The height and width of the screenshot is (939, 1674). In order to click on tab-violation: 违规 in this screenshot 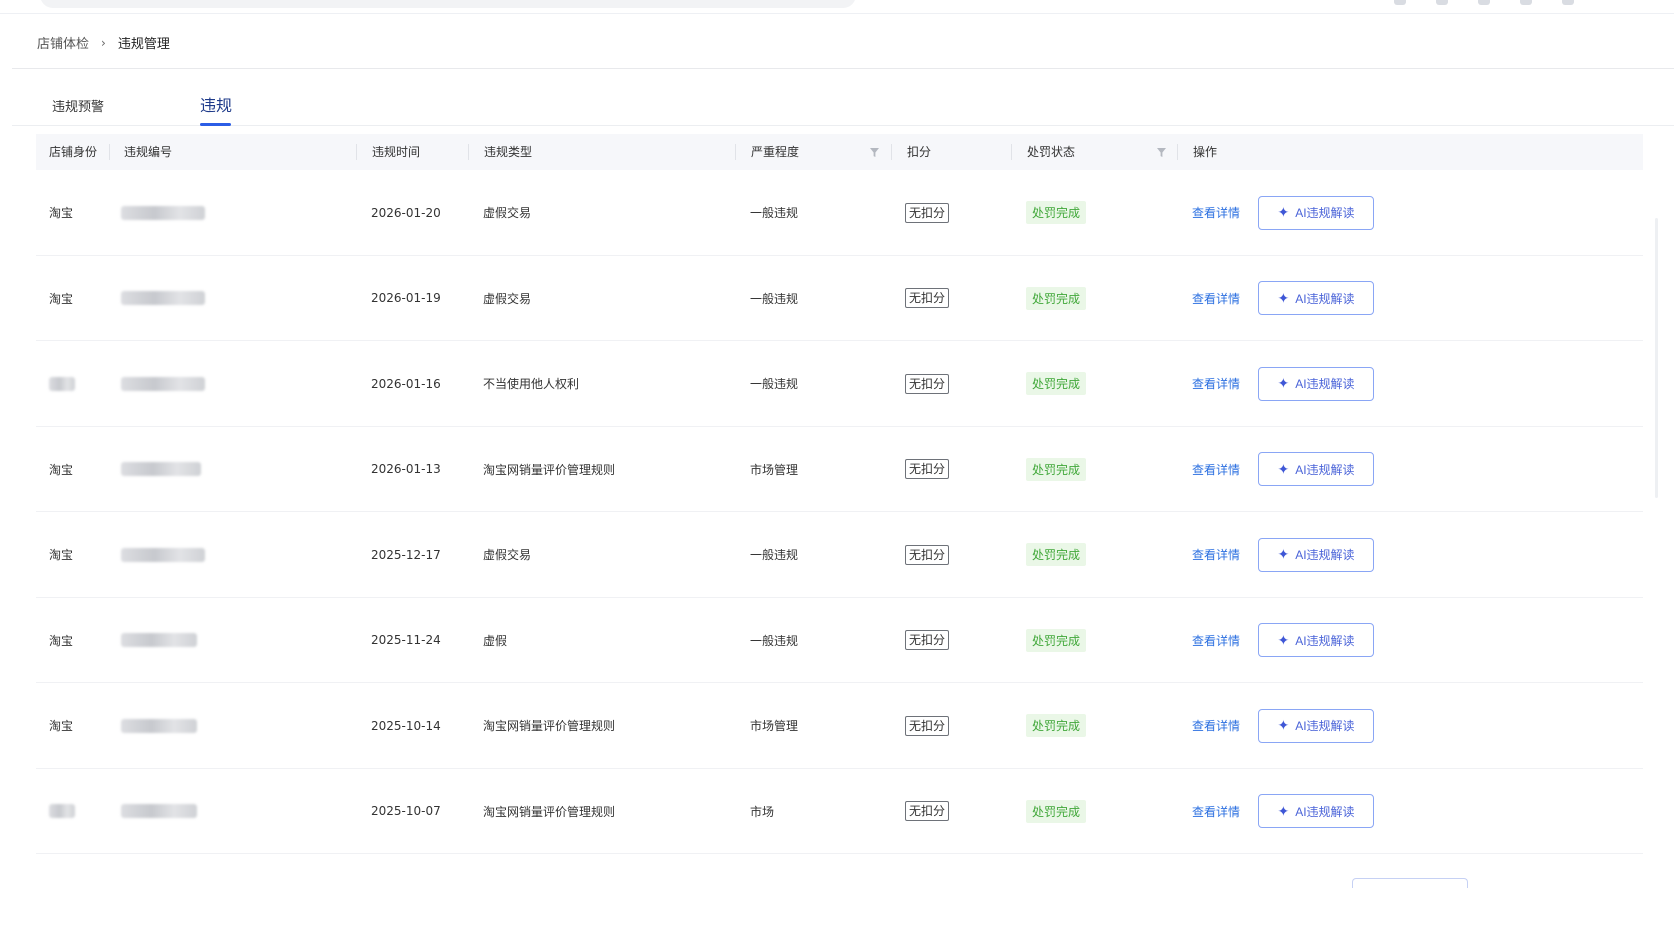, I will do `click(216, 104)`.